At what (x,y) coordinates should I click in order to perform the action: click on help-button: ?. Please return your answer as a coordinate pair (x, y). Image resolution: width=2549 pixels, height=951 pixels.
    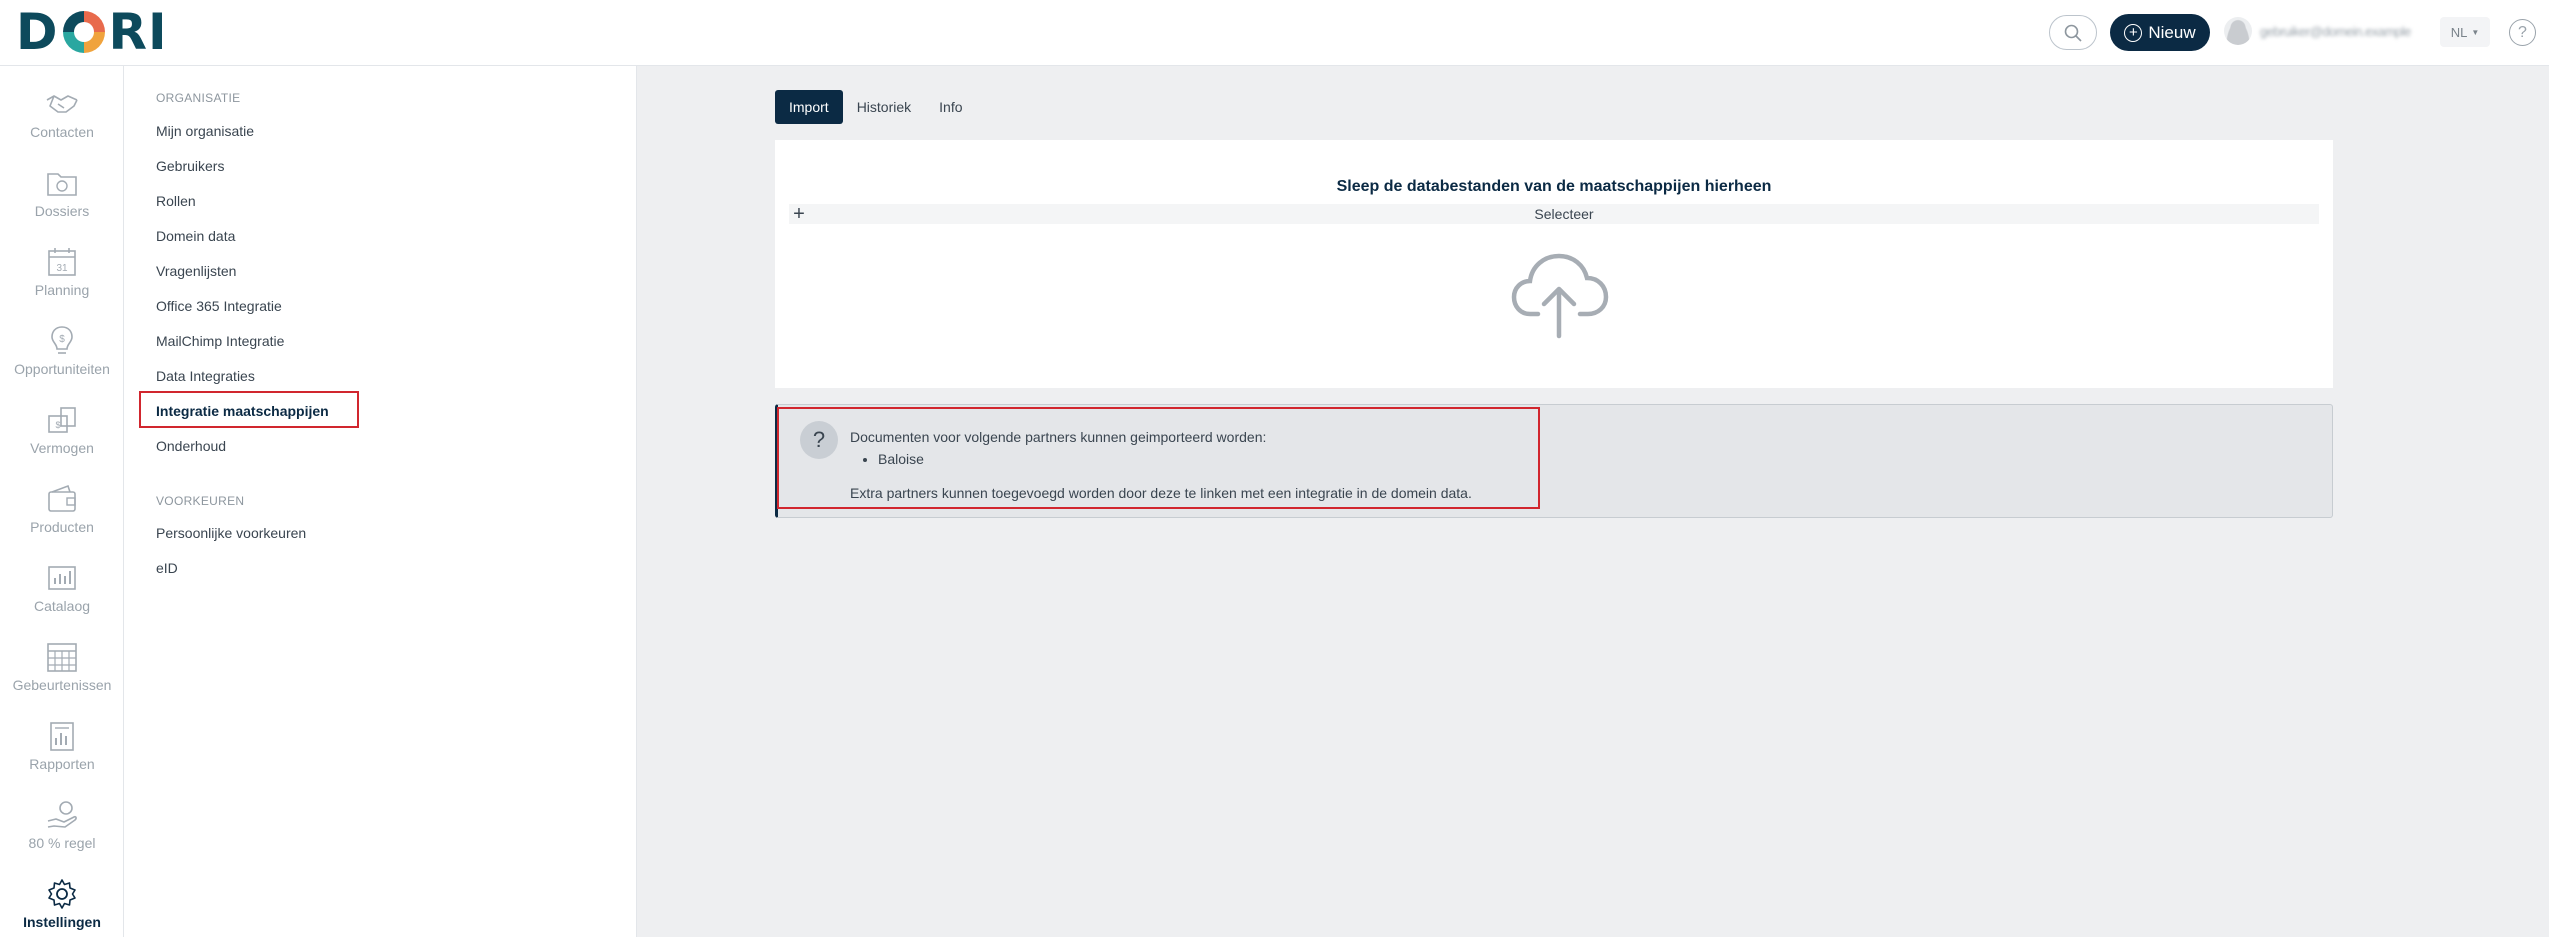
    Looking at the image, I should click on (2522, 32).